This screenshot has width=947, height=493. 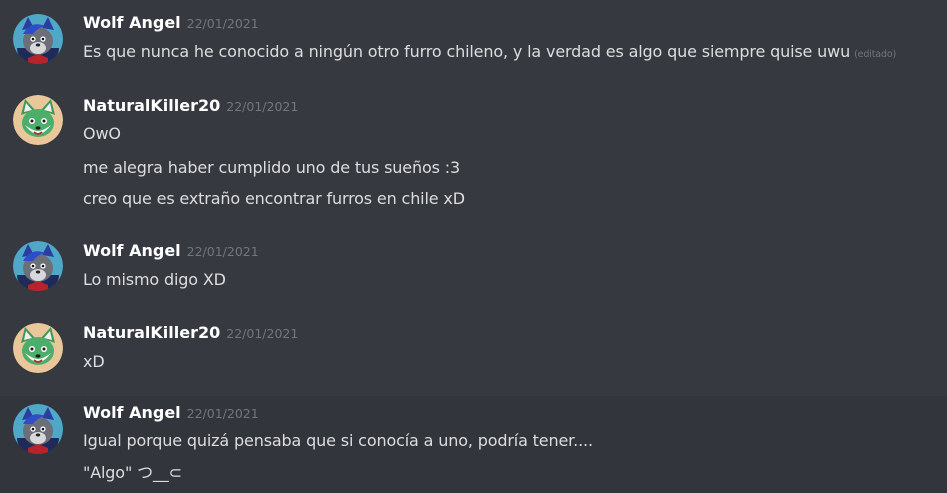 I want to click on message-text: "Algo" つ__⊂, so click(x=132, y=472).